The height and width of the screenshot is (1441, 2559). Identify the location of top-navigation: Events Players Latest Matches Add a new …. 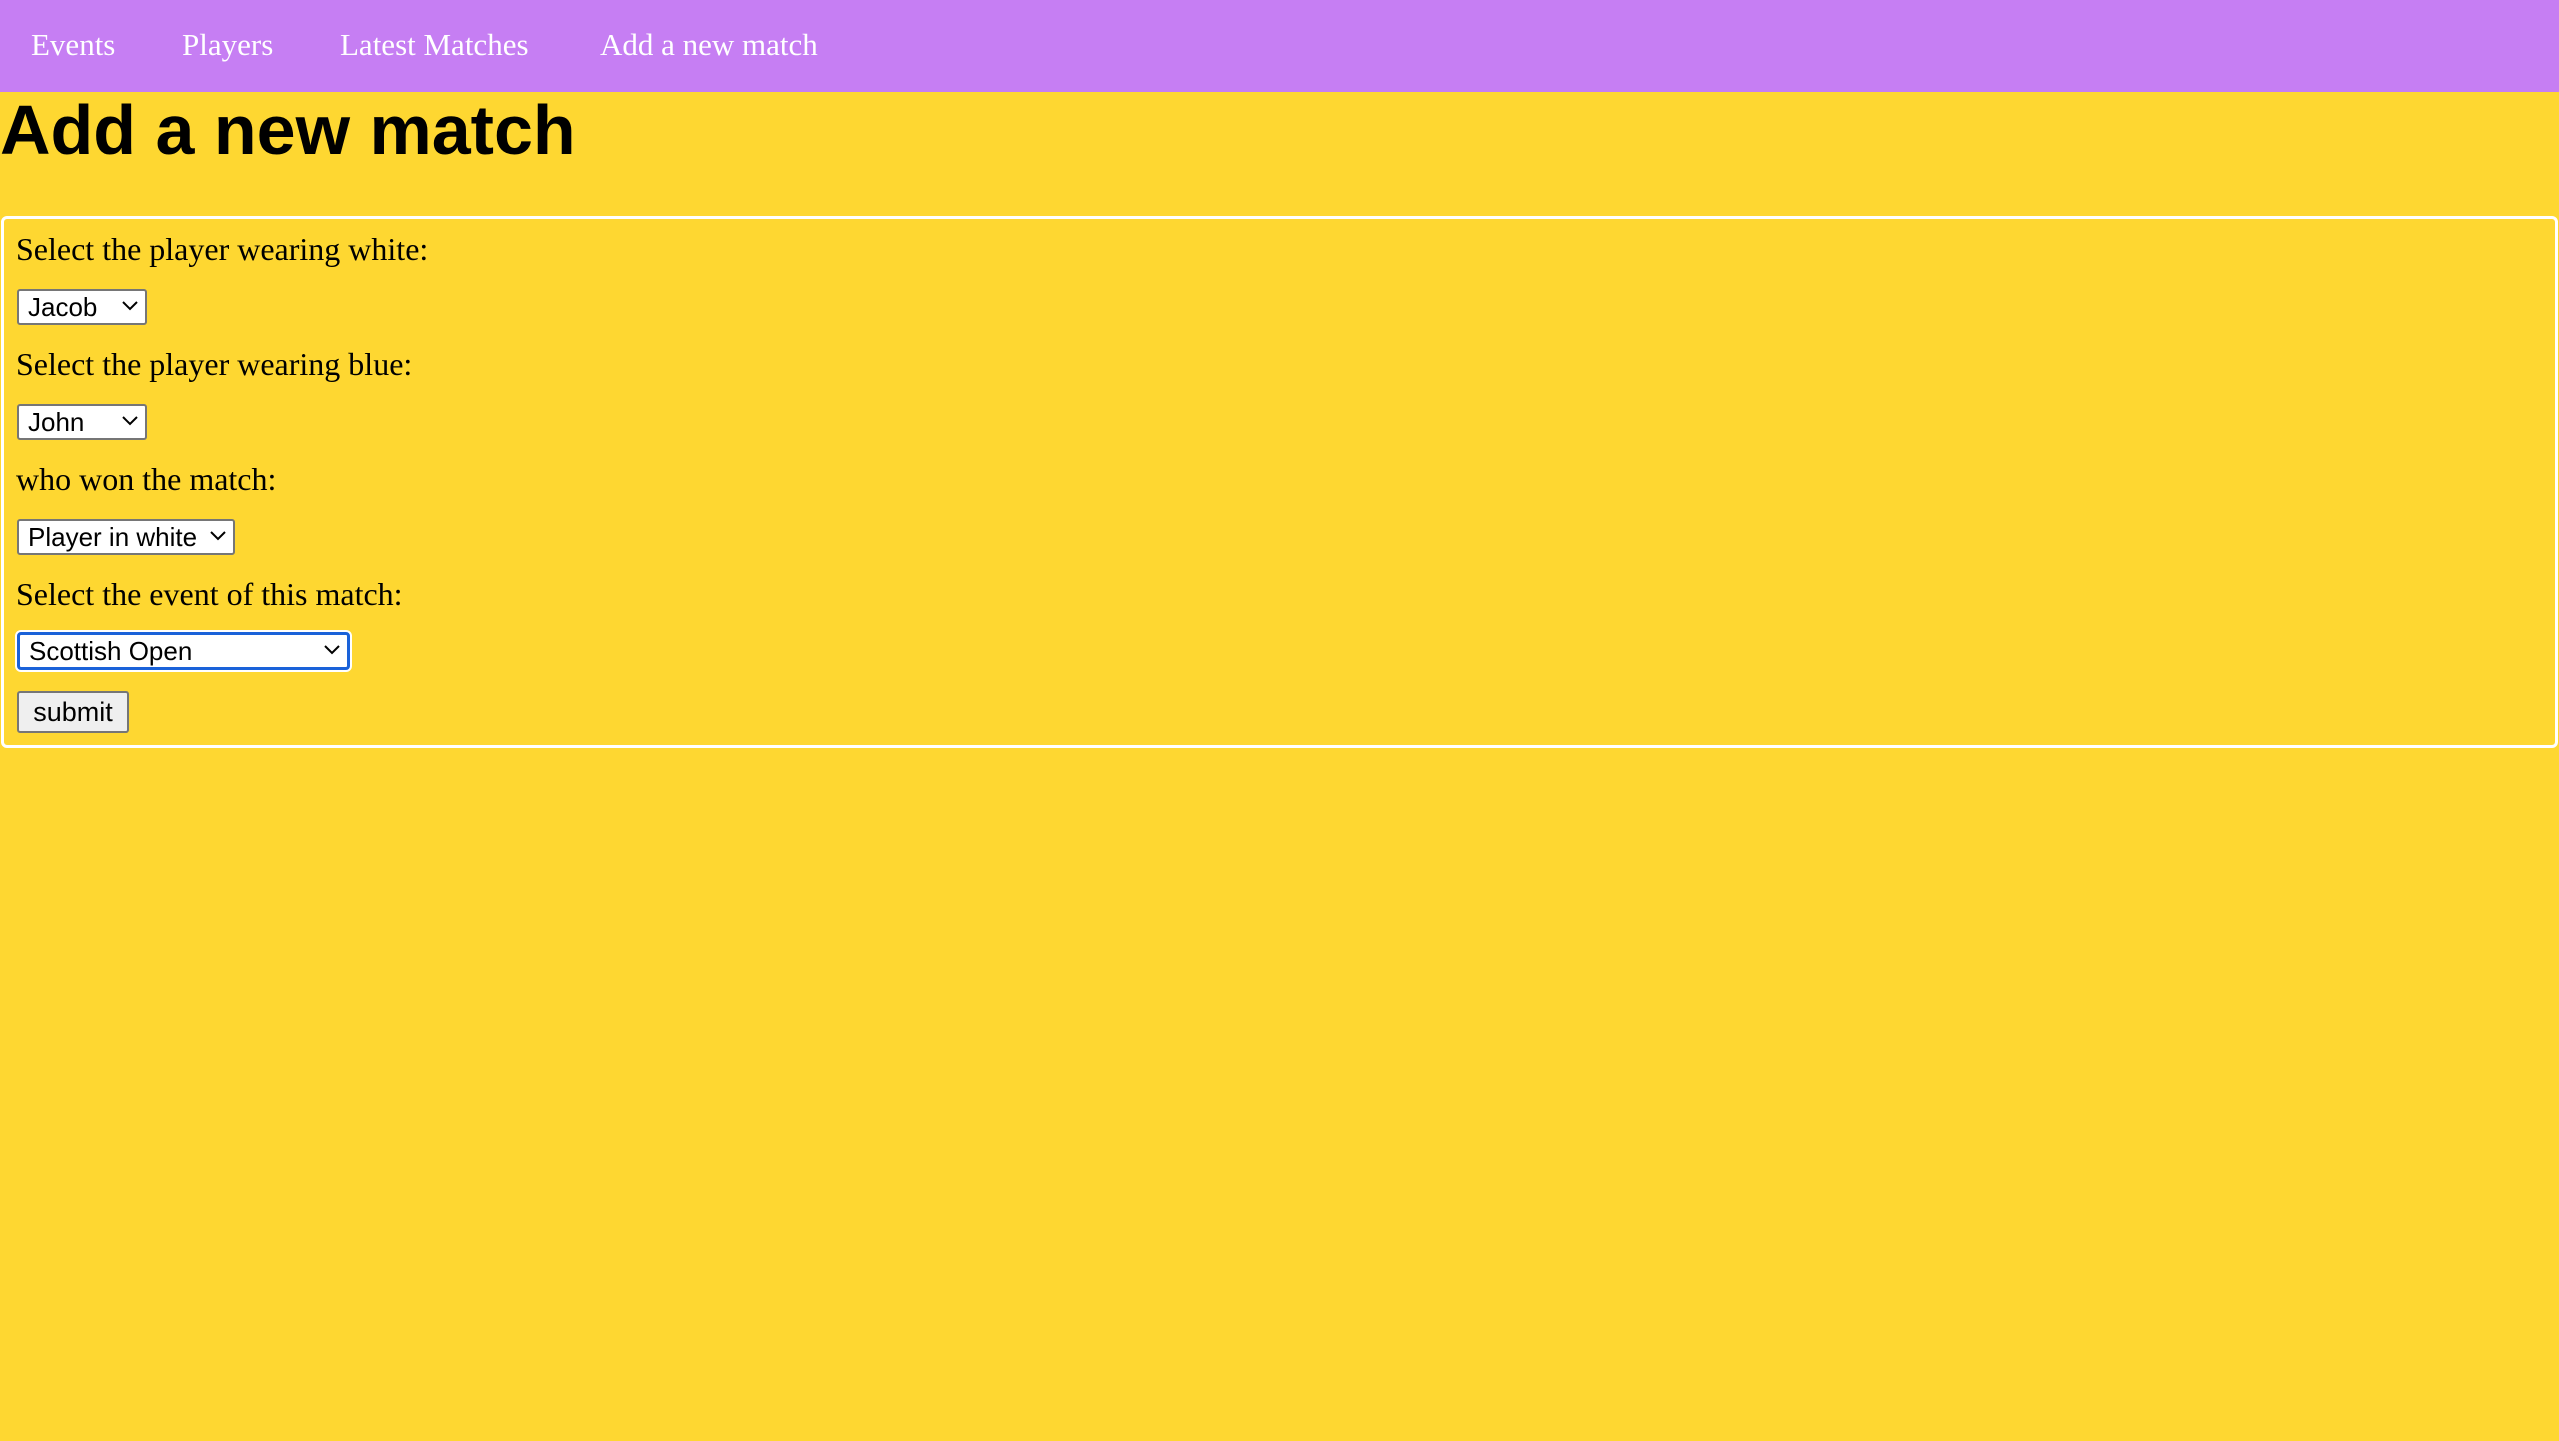
(1279, 46).